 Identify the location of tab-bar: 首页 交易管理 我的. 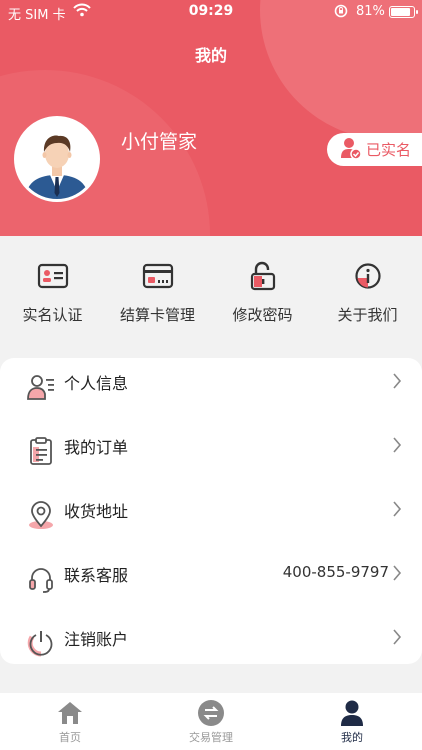
(211, 721).